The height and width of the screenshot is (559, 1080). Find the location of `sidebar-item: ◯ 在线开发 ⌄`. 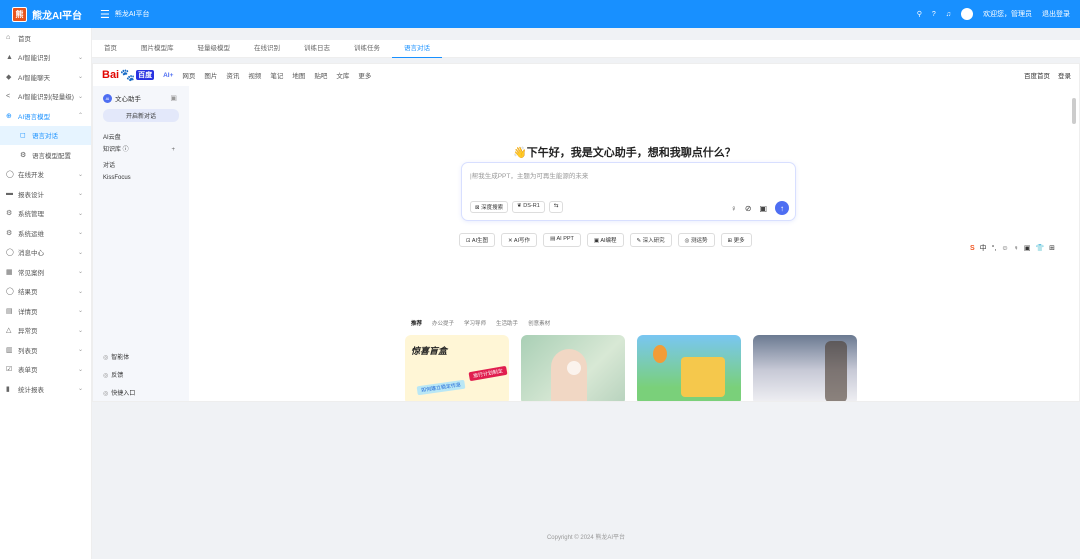

sidebar-item: ◯ 在线开发 ⌄ is located at coordinates (45, 175).